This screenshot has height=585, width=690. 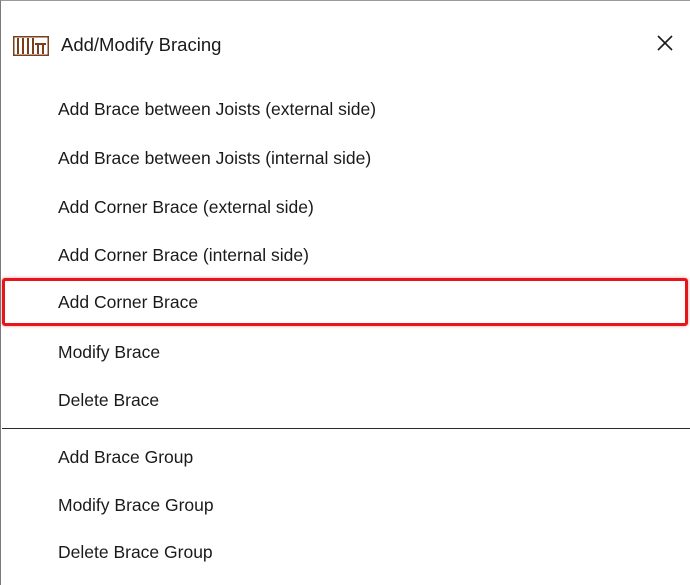 I want to click on menu-item-add-corner-brace-internal: Add Corner Brace (internal side), so click(x=345, y=255).